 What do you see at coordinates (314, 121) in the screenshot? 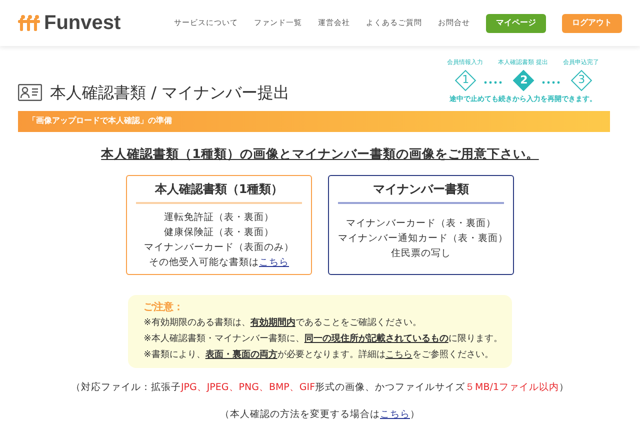
I see `section-bar: 「画像アップロードで本人確認」の準備` at bounding box center [314, 121].